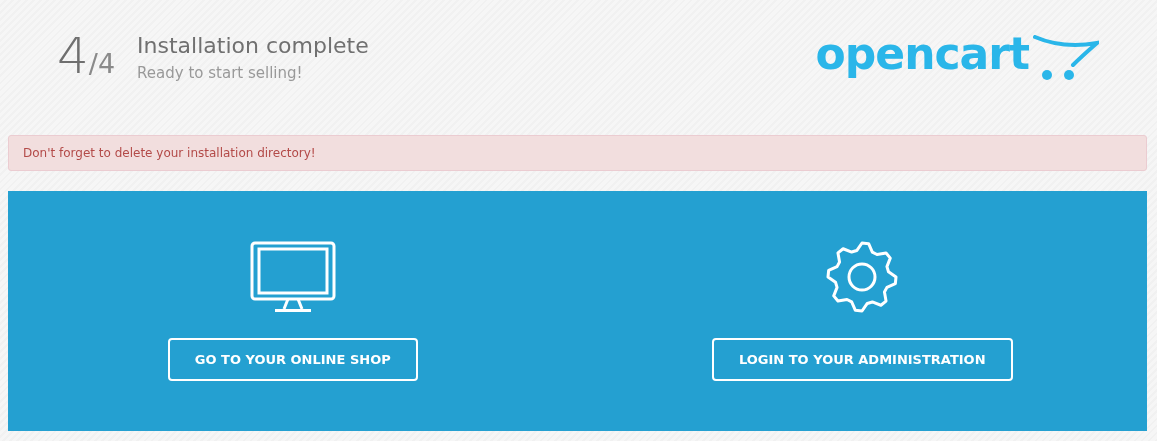  What do you see at coordinates (253, 46) in the screenshot?
I see `page-title: Installation complete` at bounding box center [253, 46].